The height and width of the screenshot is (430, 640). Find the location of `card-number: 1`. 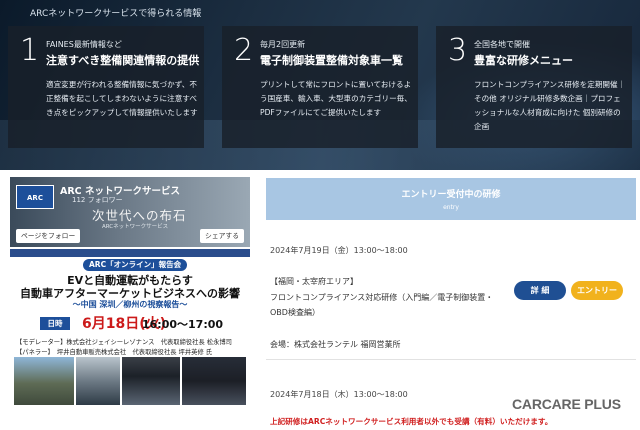

card-number: 1 is located at coordinates (30, 50).